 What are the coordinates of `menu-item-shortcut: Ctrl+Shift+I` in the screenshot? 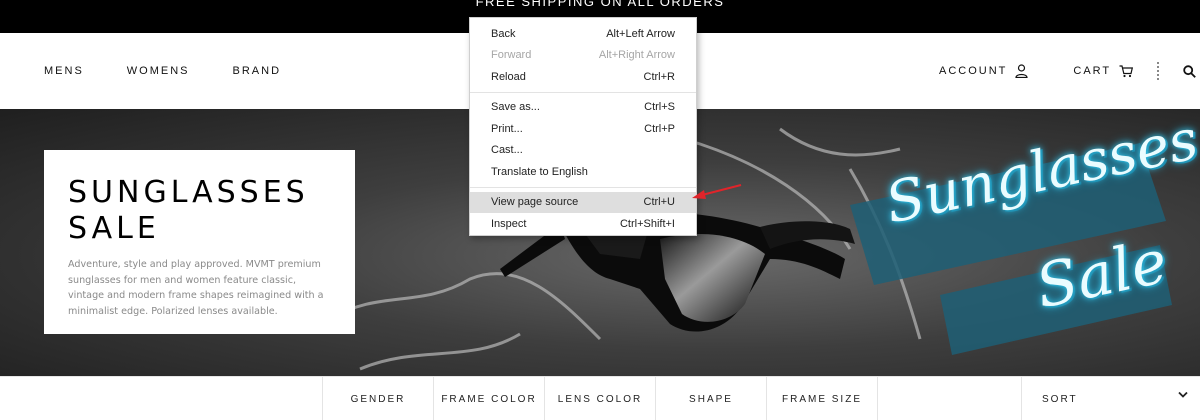 It's located at (647, 223).